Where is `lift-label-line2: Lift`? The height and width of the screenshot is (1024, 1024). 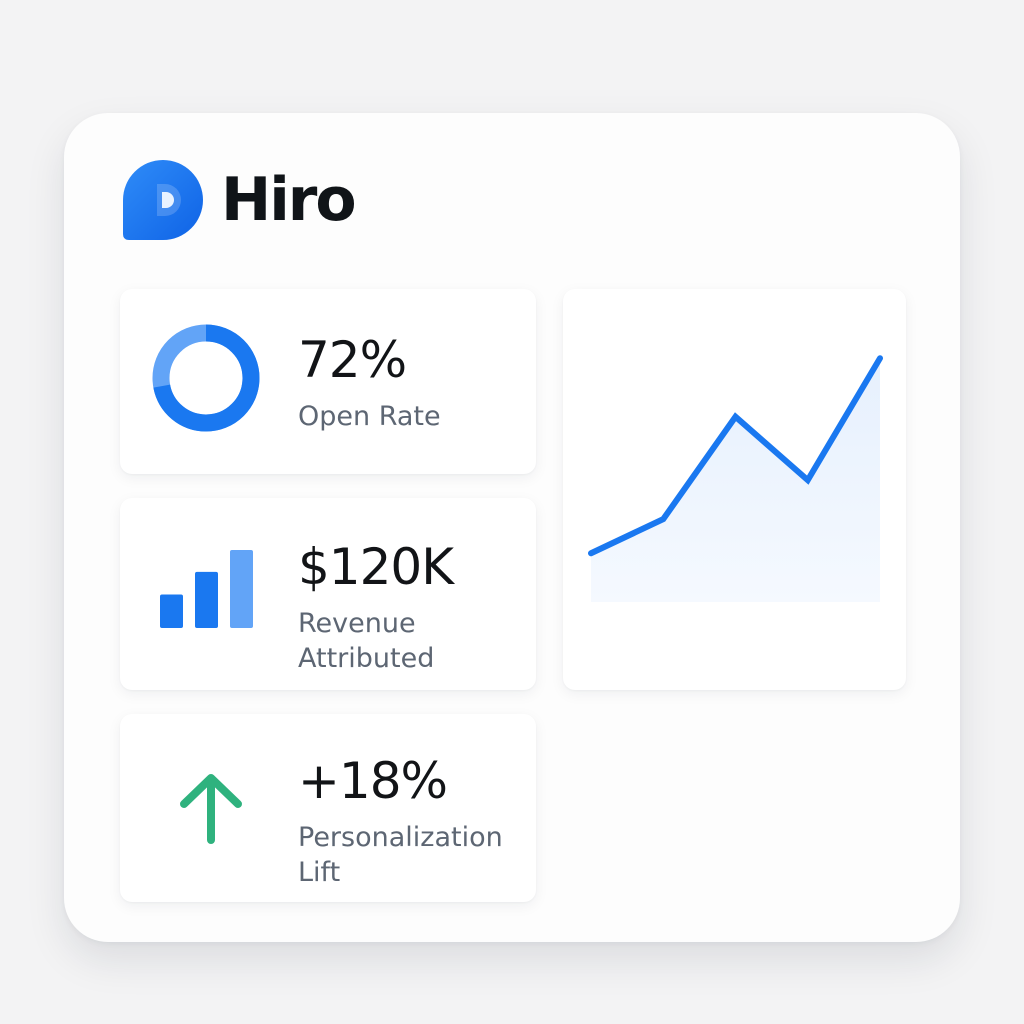
lift-label-line2: Lift is located at coordinates (319, 872).